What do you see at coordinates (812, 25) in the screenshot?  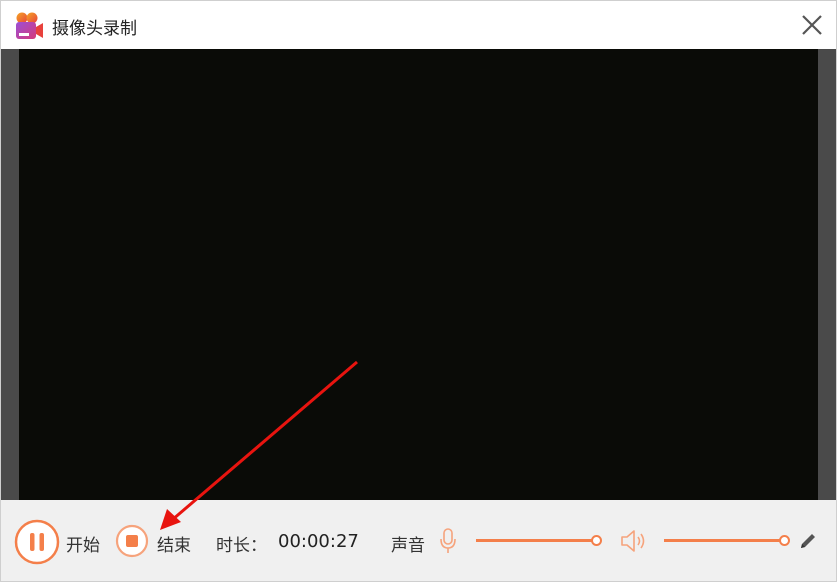 I see `close-icon` at bounding box center [812, 25].